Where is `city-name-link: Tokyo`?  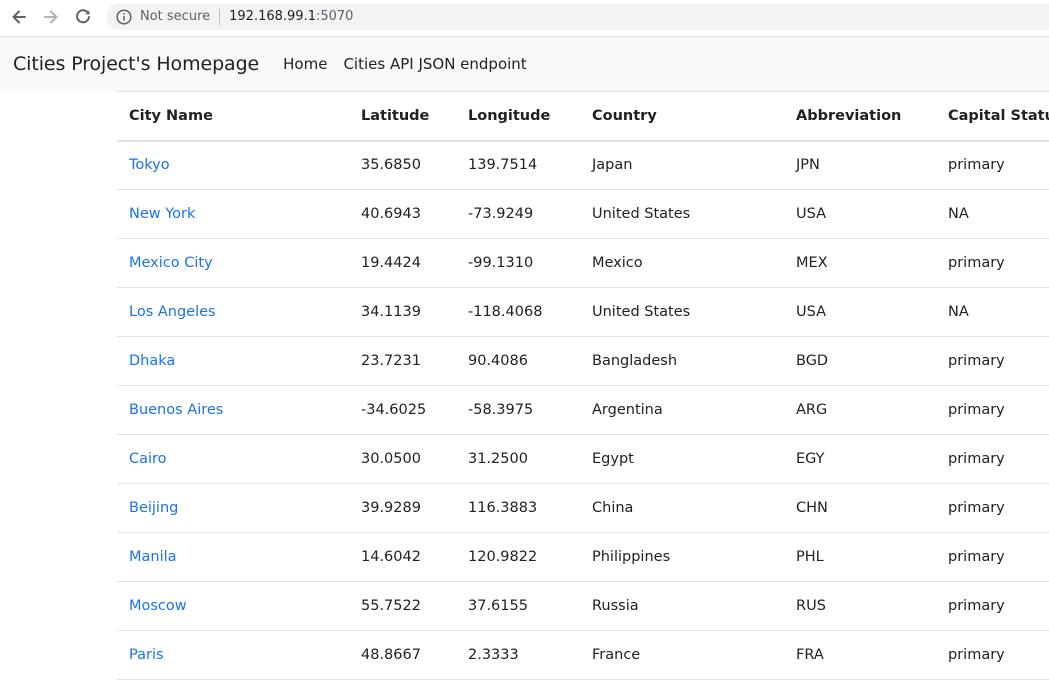 city-name-link: Tokyo is located at coordinates (149, 165).